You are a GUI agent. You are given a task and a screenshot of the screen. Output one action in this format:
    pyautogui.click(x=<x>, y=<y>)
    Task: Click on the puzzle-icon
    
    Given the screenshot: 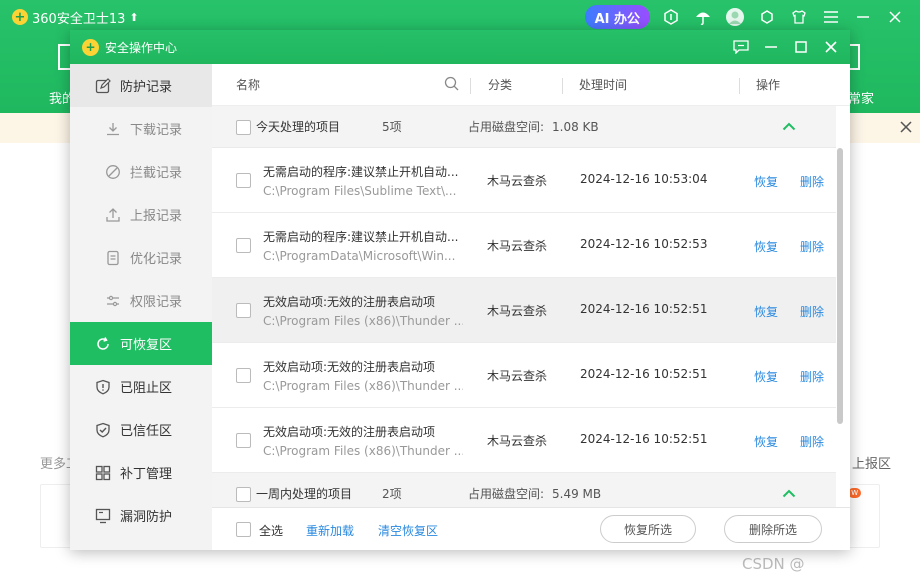 What is the action you would take?
    pyautogui.click(x=767, y=17)
    